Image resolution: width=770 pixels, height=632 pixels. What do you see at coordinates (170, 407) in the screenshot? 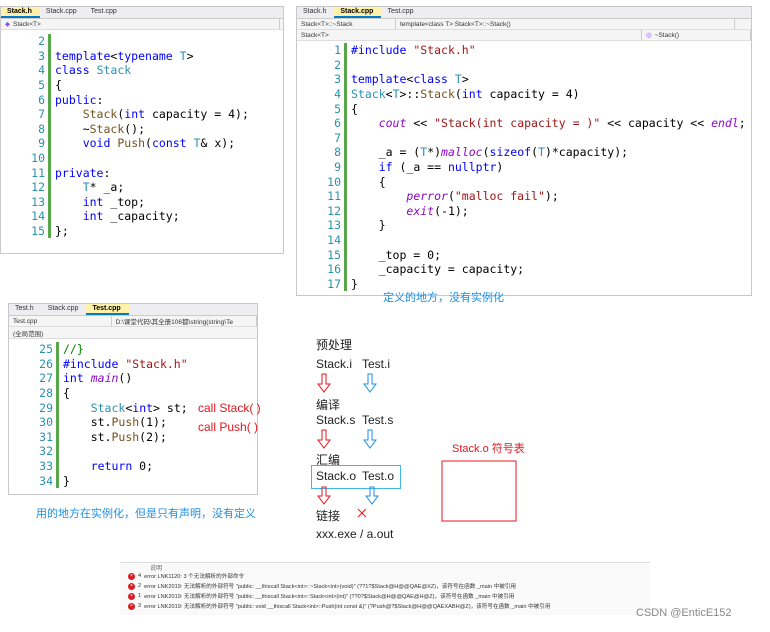
I see `code-token: > st;` at bounding box center [170, 407].